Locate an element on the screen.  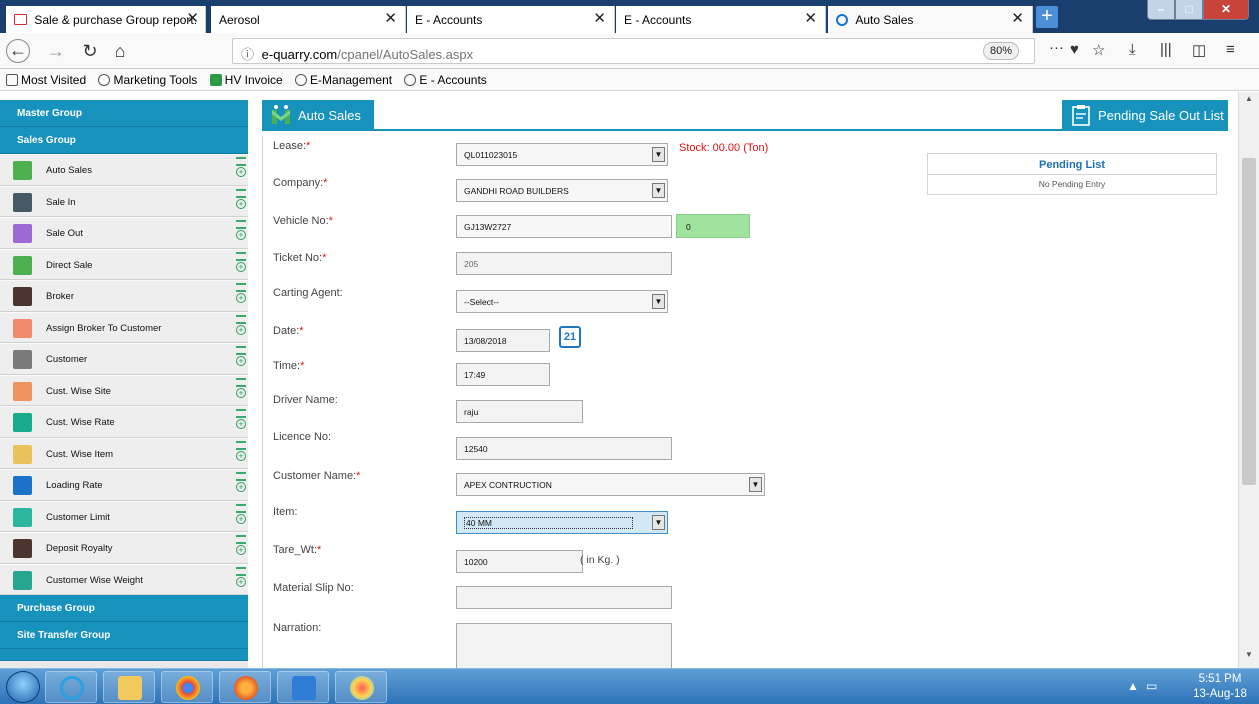
bookmark-e-accounts: E - Accounts is located at coordinates (445, 80).